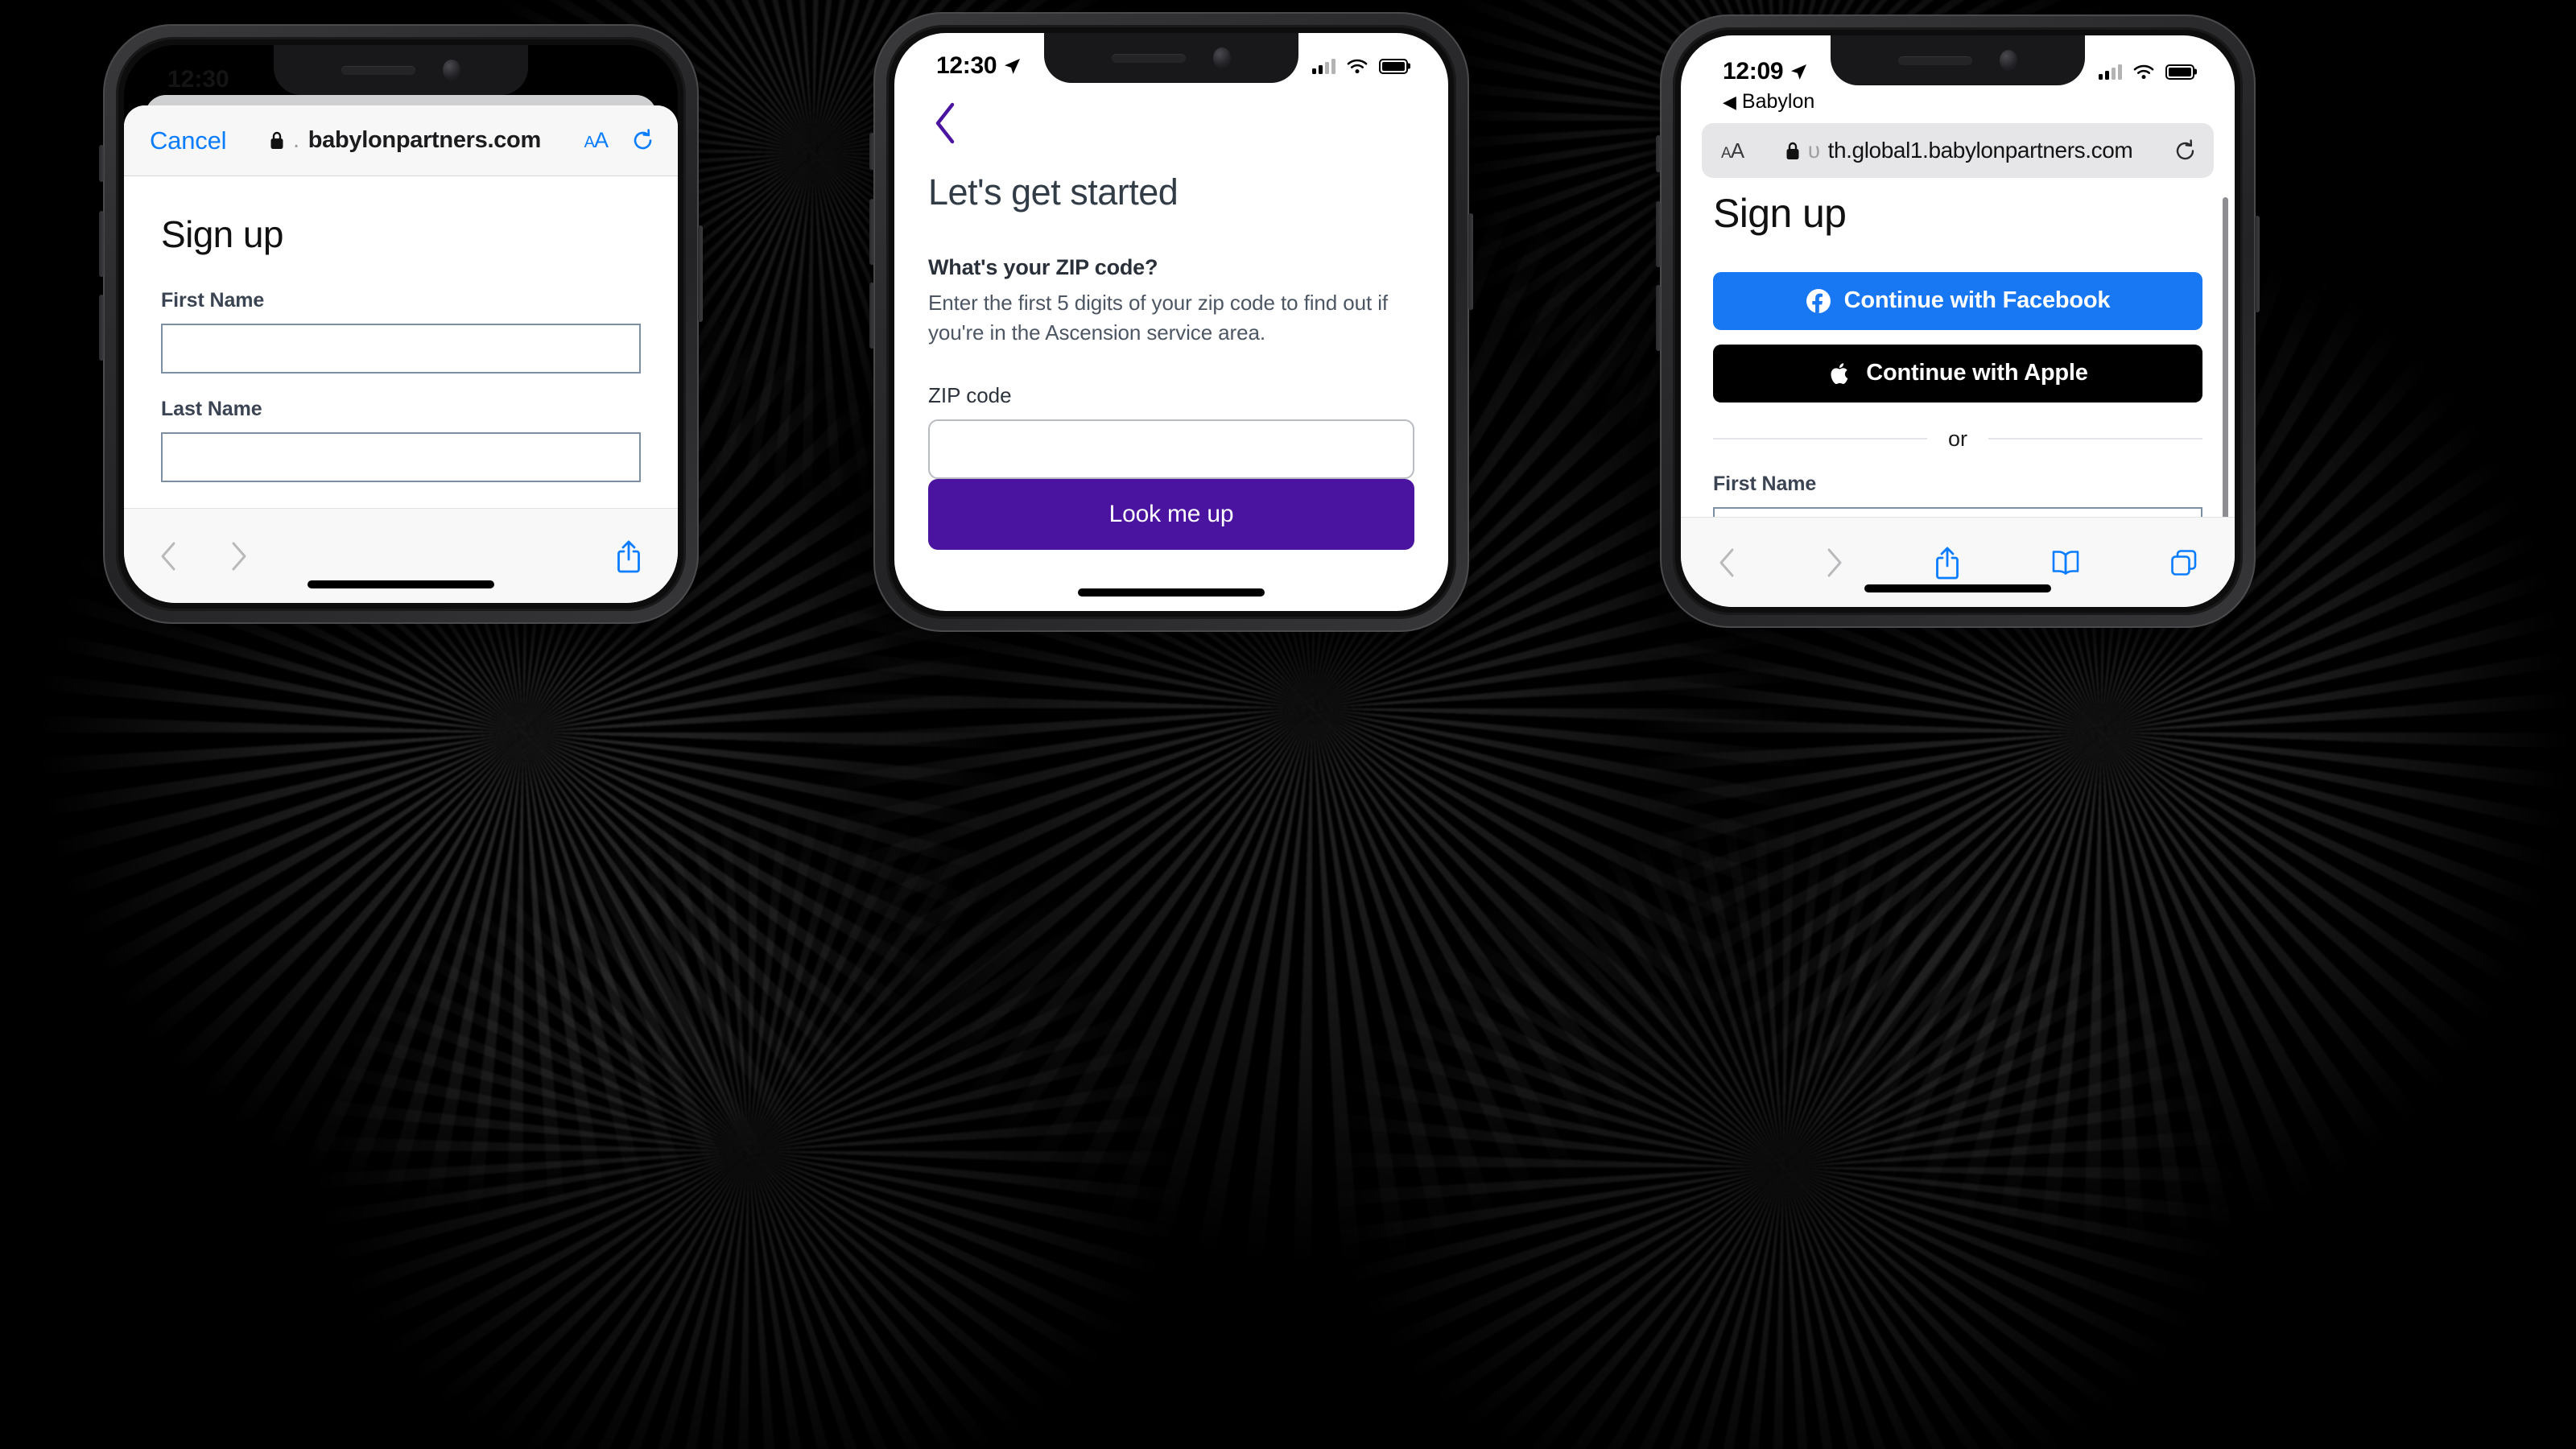 The image size is (2576, 1449). What do you see at coordinates (1171, 449) in the screenshot?
I see `zip-code-input` at bounding box center [1171, 449].